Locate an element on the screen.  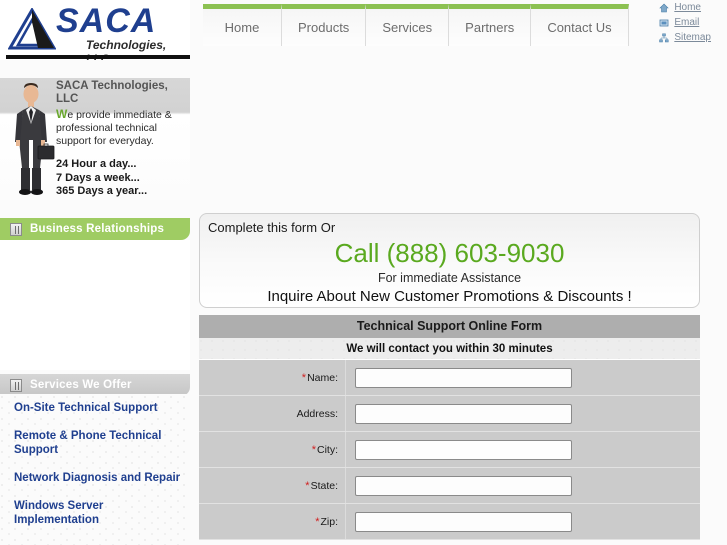
utility-link-label: Email is located at coordinates (687, 22).